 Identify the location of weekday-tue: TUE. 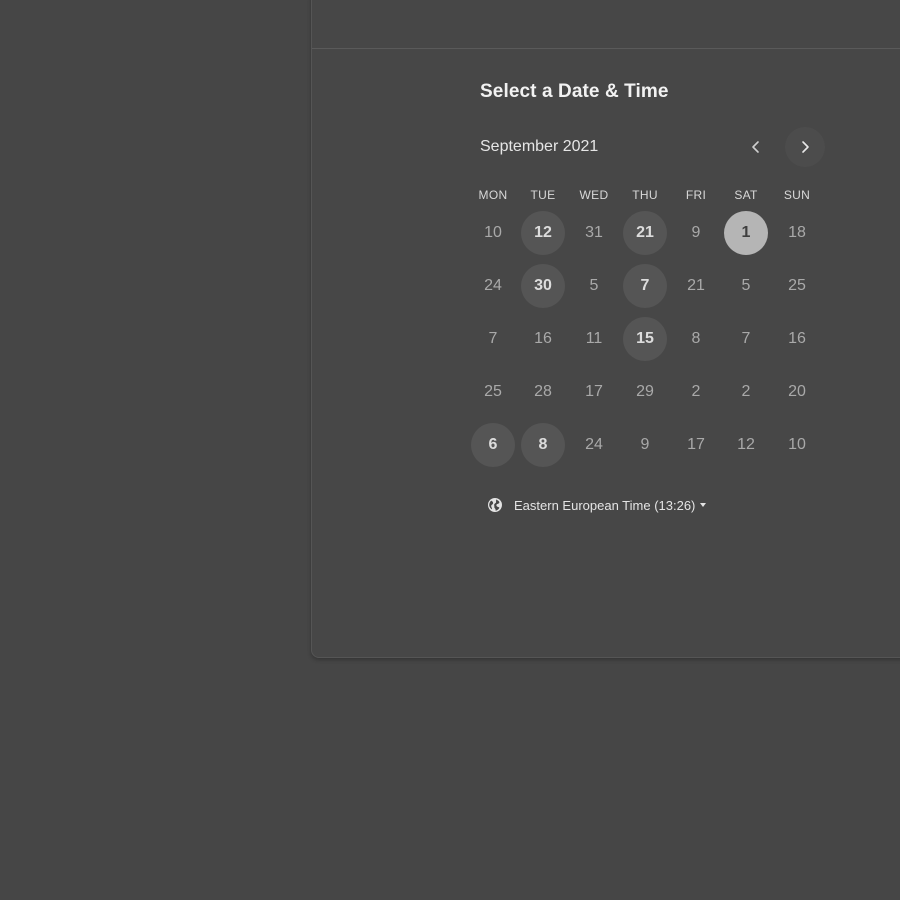
(543, 195).